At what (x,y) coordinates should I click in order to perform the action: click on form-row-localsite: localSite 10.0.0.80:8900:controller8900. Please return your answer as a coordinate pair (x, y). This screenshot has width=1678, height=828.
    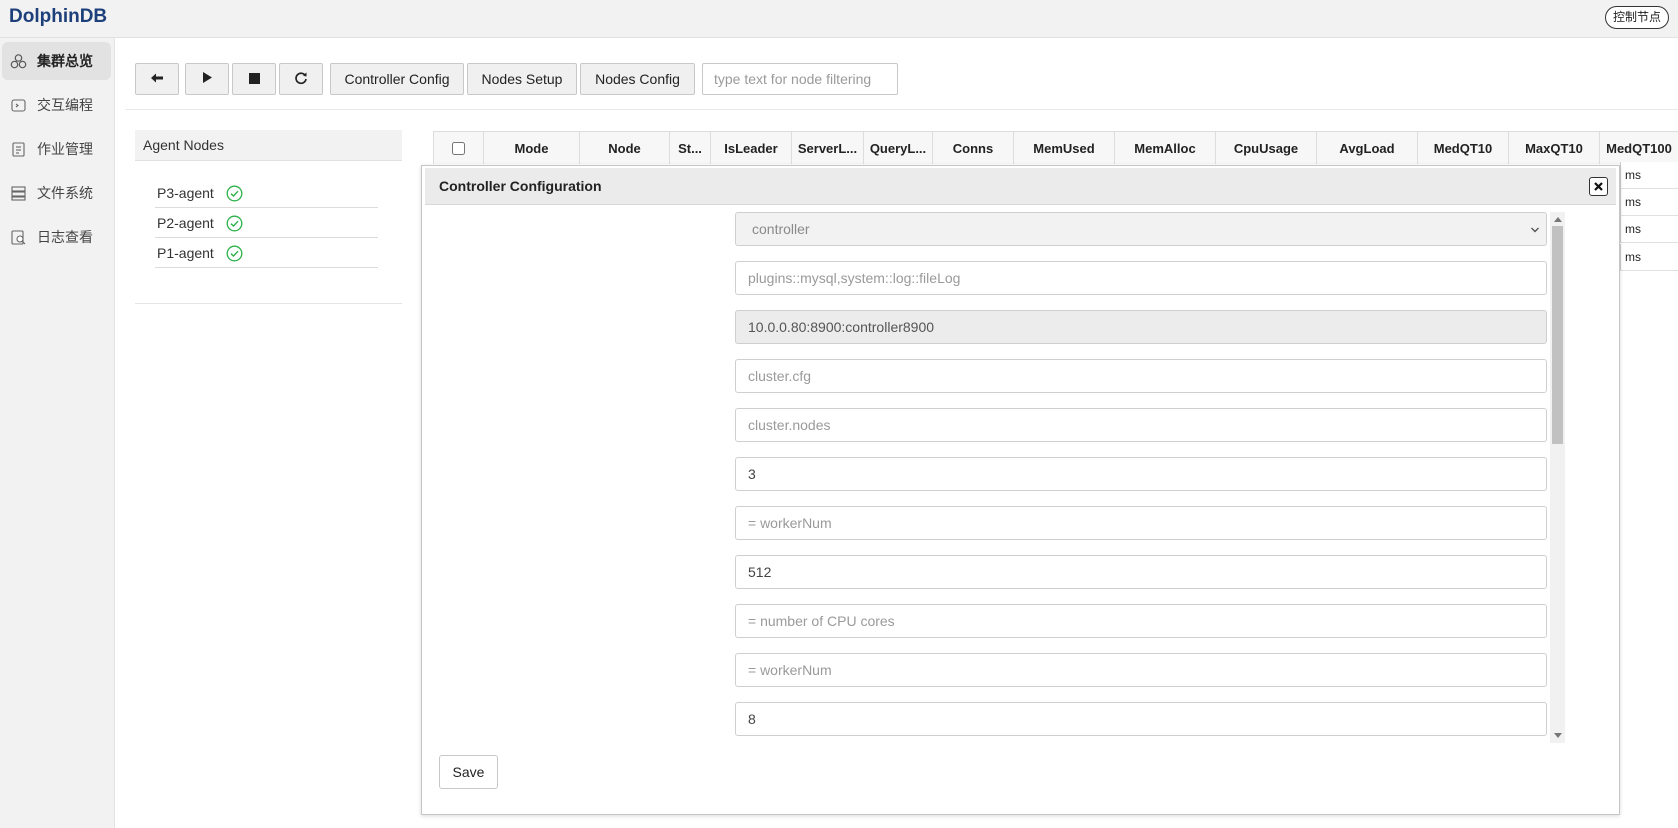
    Looking at the image, I should click on (993, 327).